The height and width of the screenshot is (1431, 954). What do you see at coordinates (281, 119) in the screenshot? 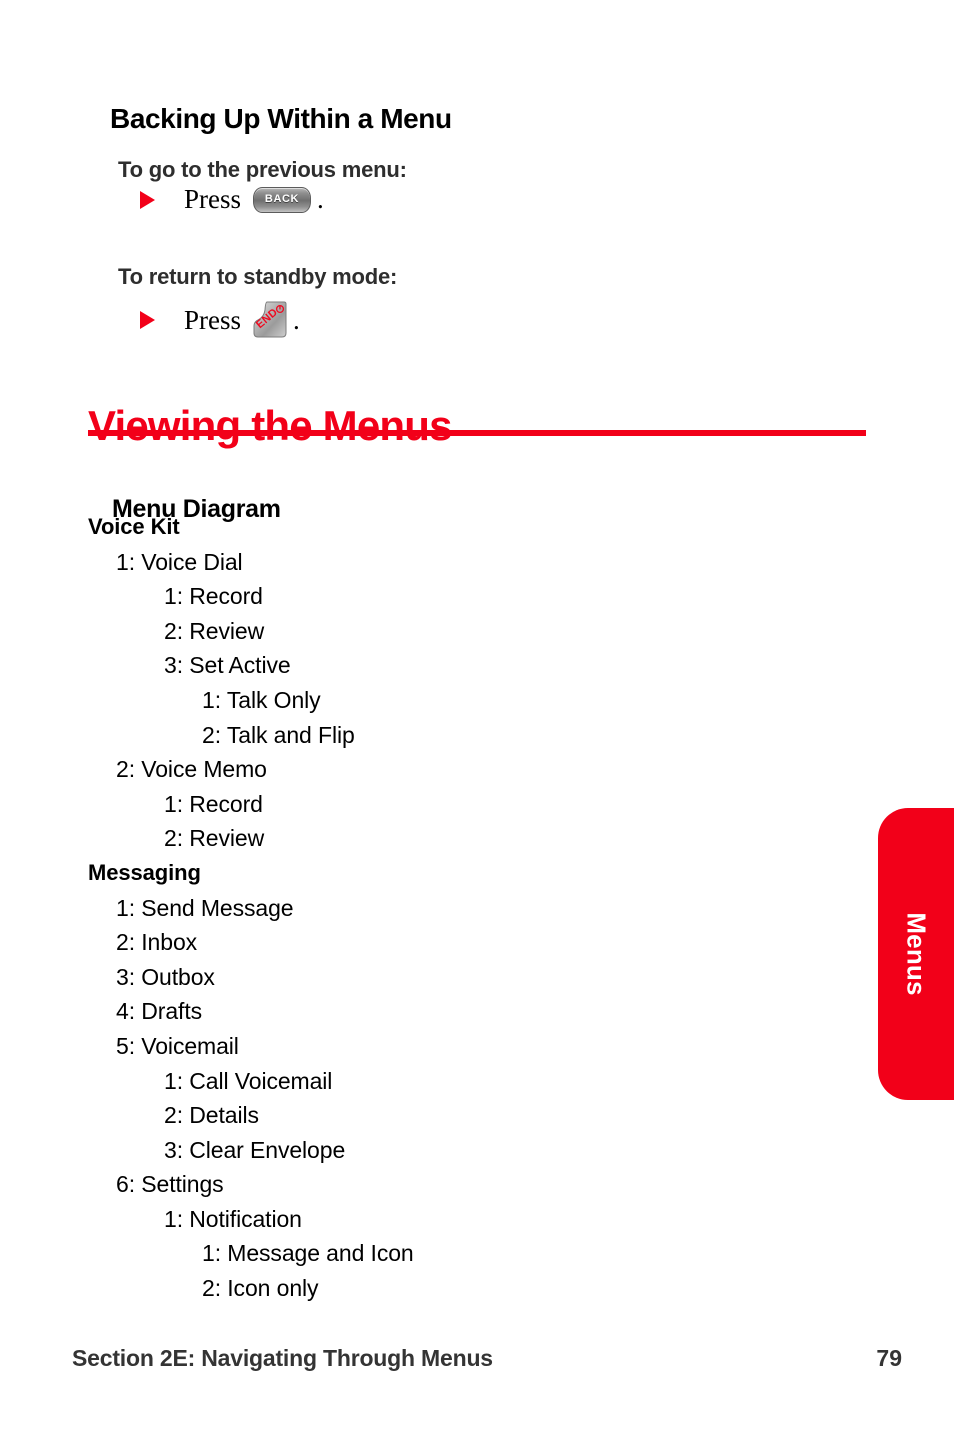
I see `page-section-heading: Backing Up Within a Menu` at bounding box center [281, 119].